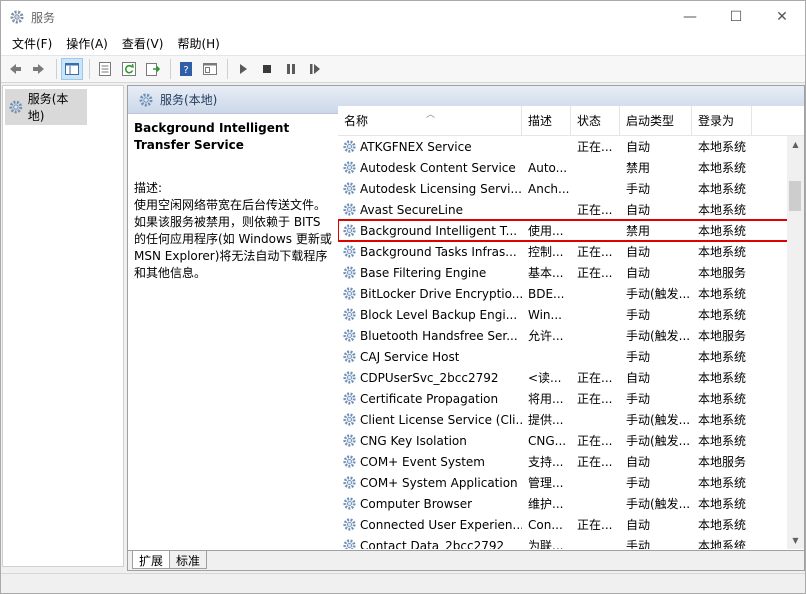  I want to click on service-name: CNG Key Isolation, so click(413, 440).